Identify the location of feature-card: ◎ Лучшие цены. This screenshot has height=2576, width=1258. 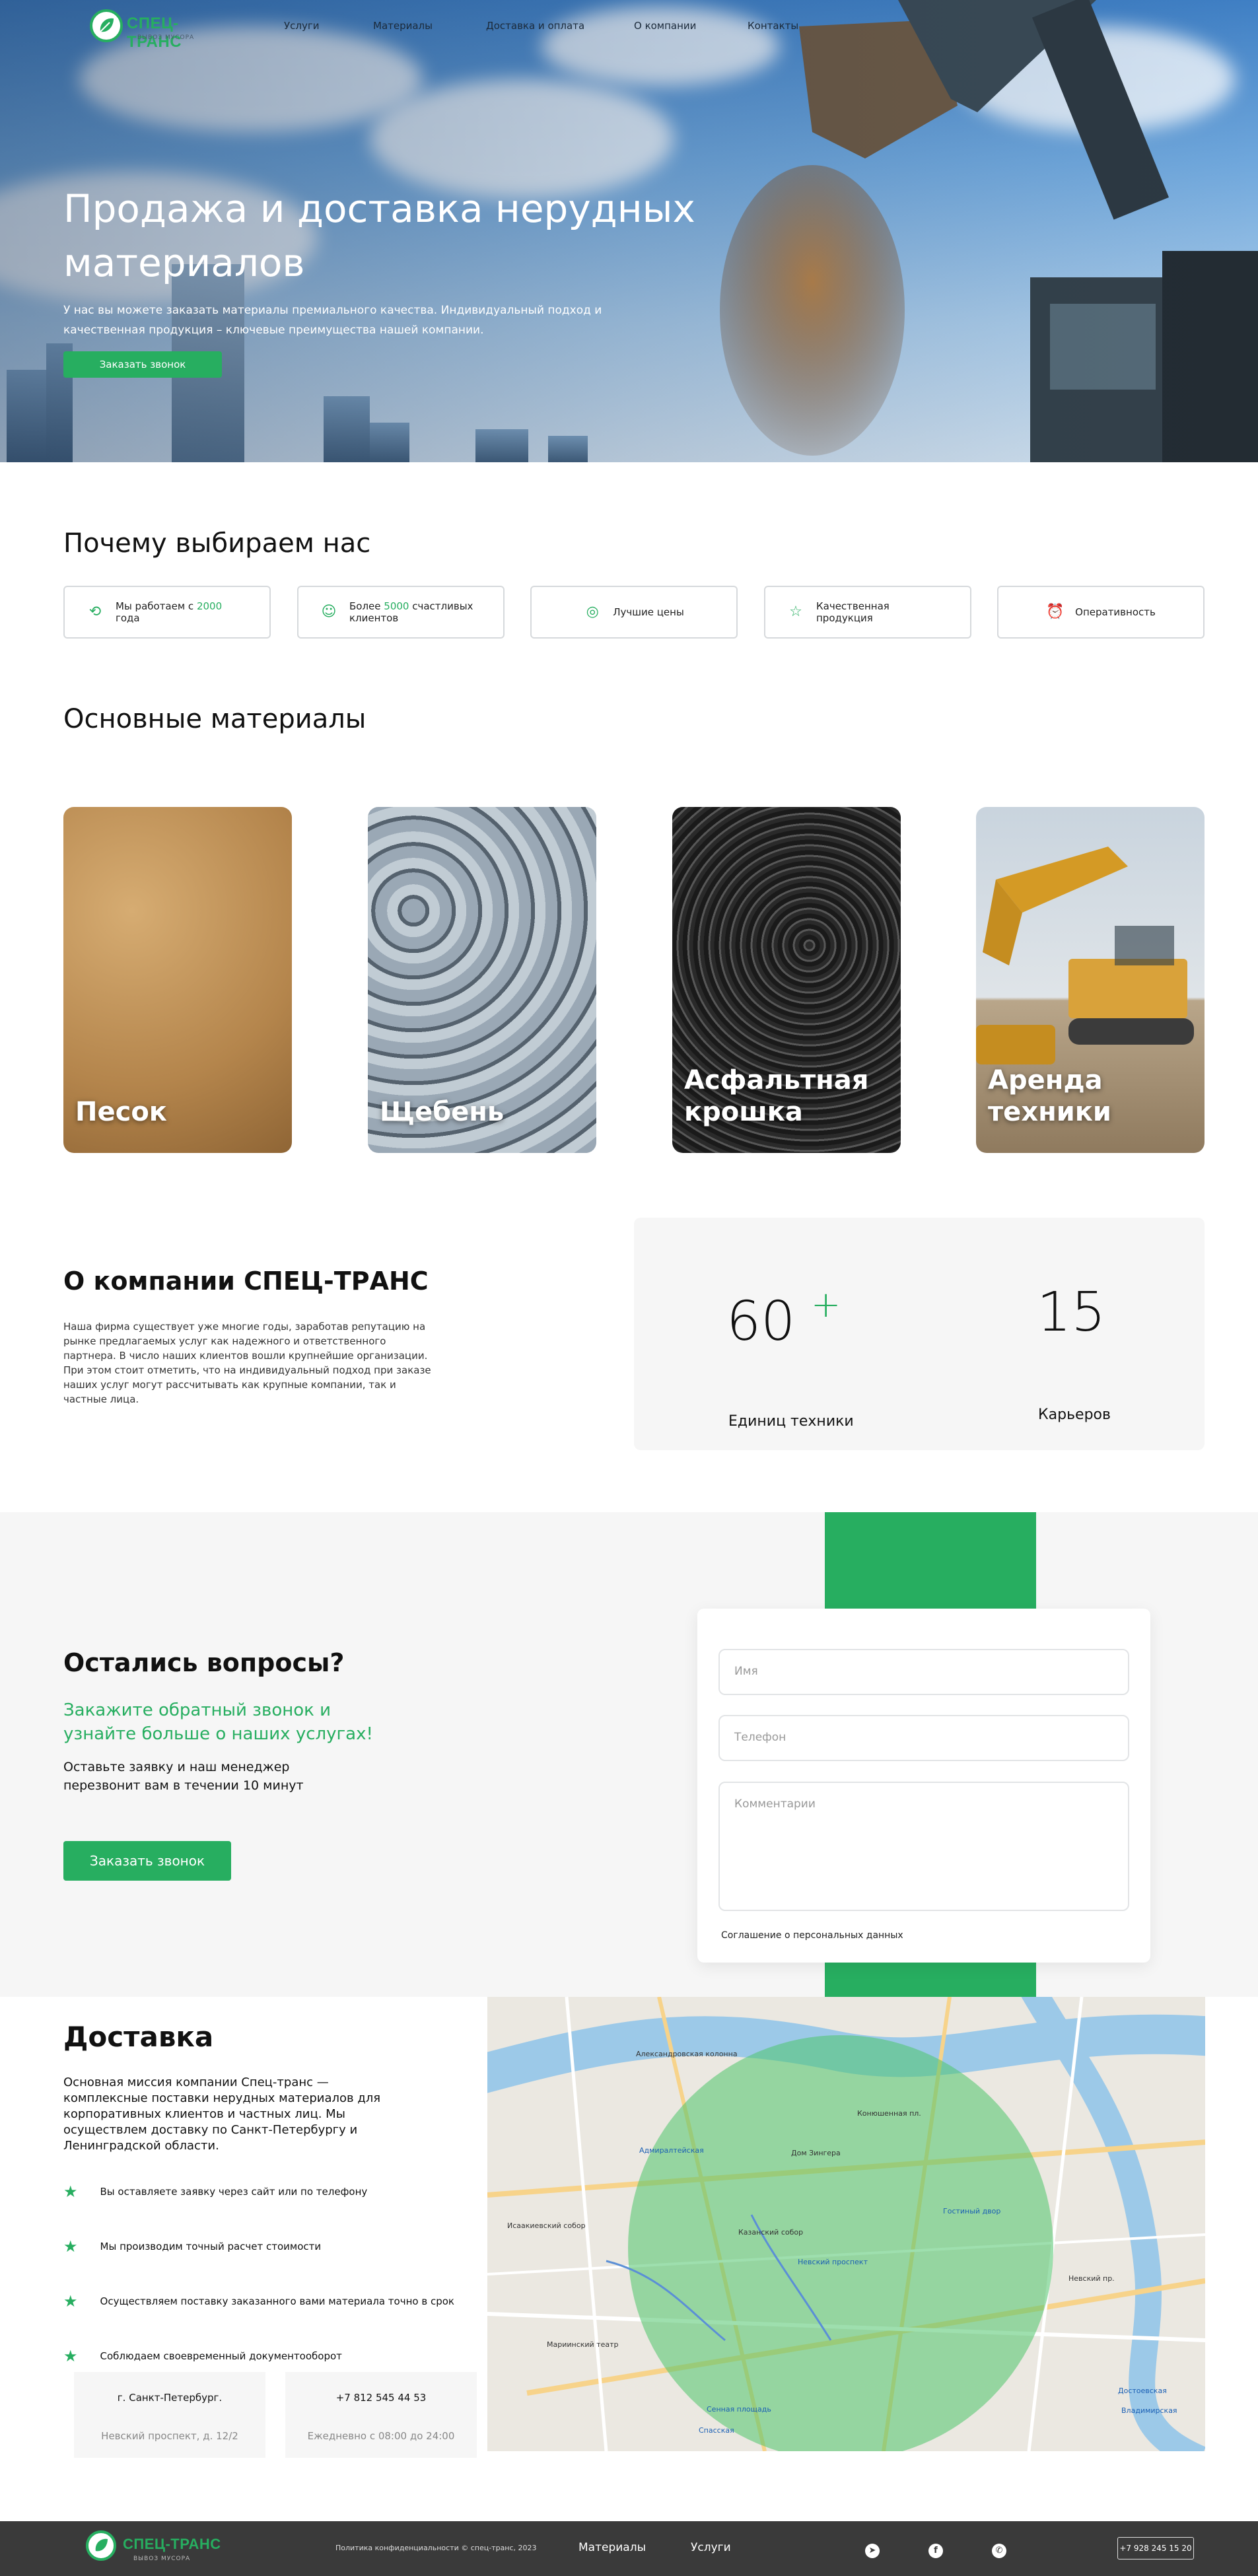
(634, 612).